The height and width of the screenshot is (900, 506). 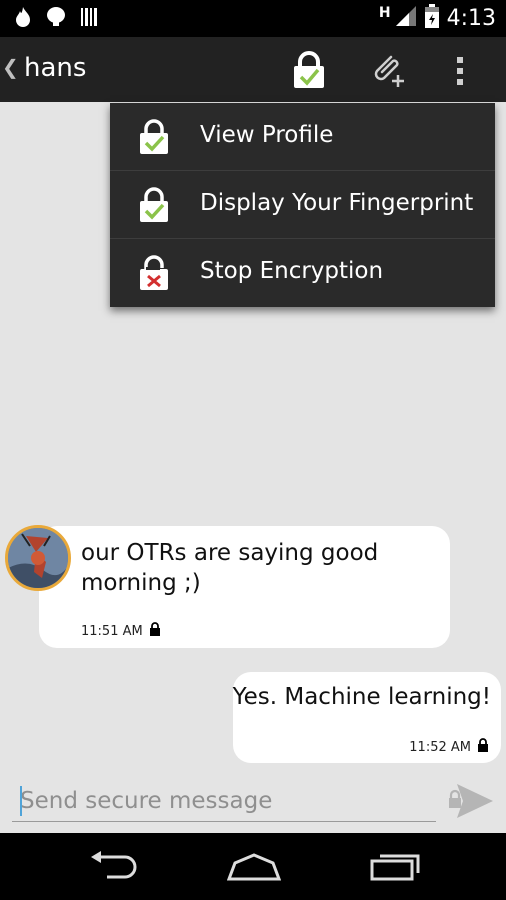 What do you see at coordinates (292, 271) in the screenshot?
I see `menu-item-label: Stop Encryption` at bounding box center [292, 271].